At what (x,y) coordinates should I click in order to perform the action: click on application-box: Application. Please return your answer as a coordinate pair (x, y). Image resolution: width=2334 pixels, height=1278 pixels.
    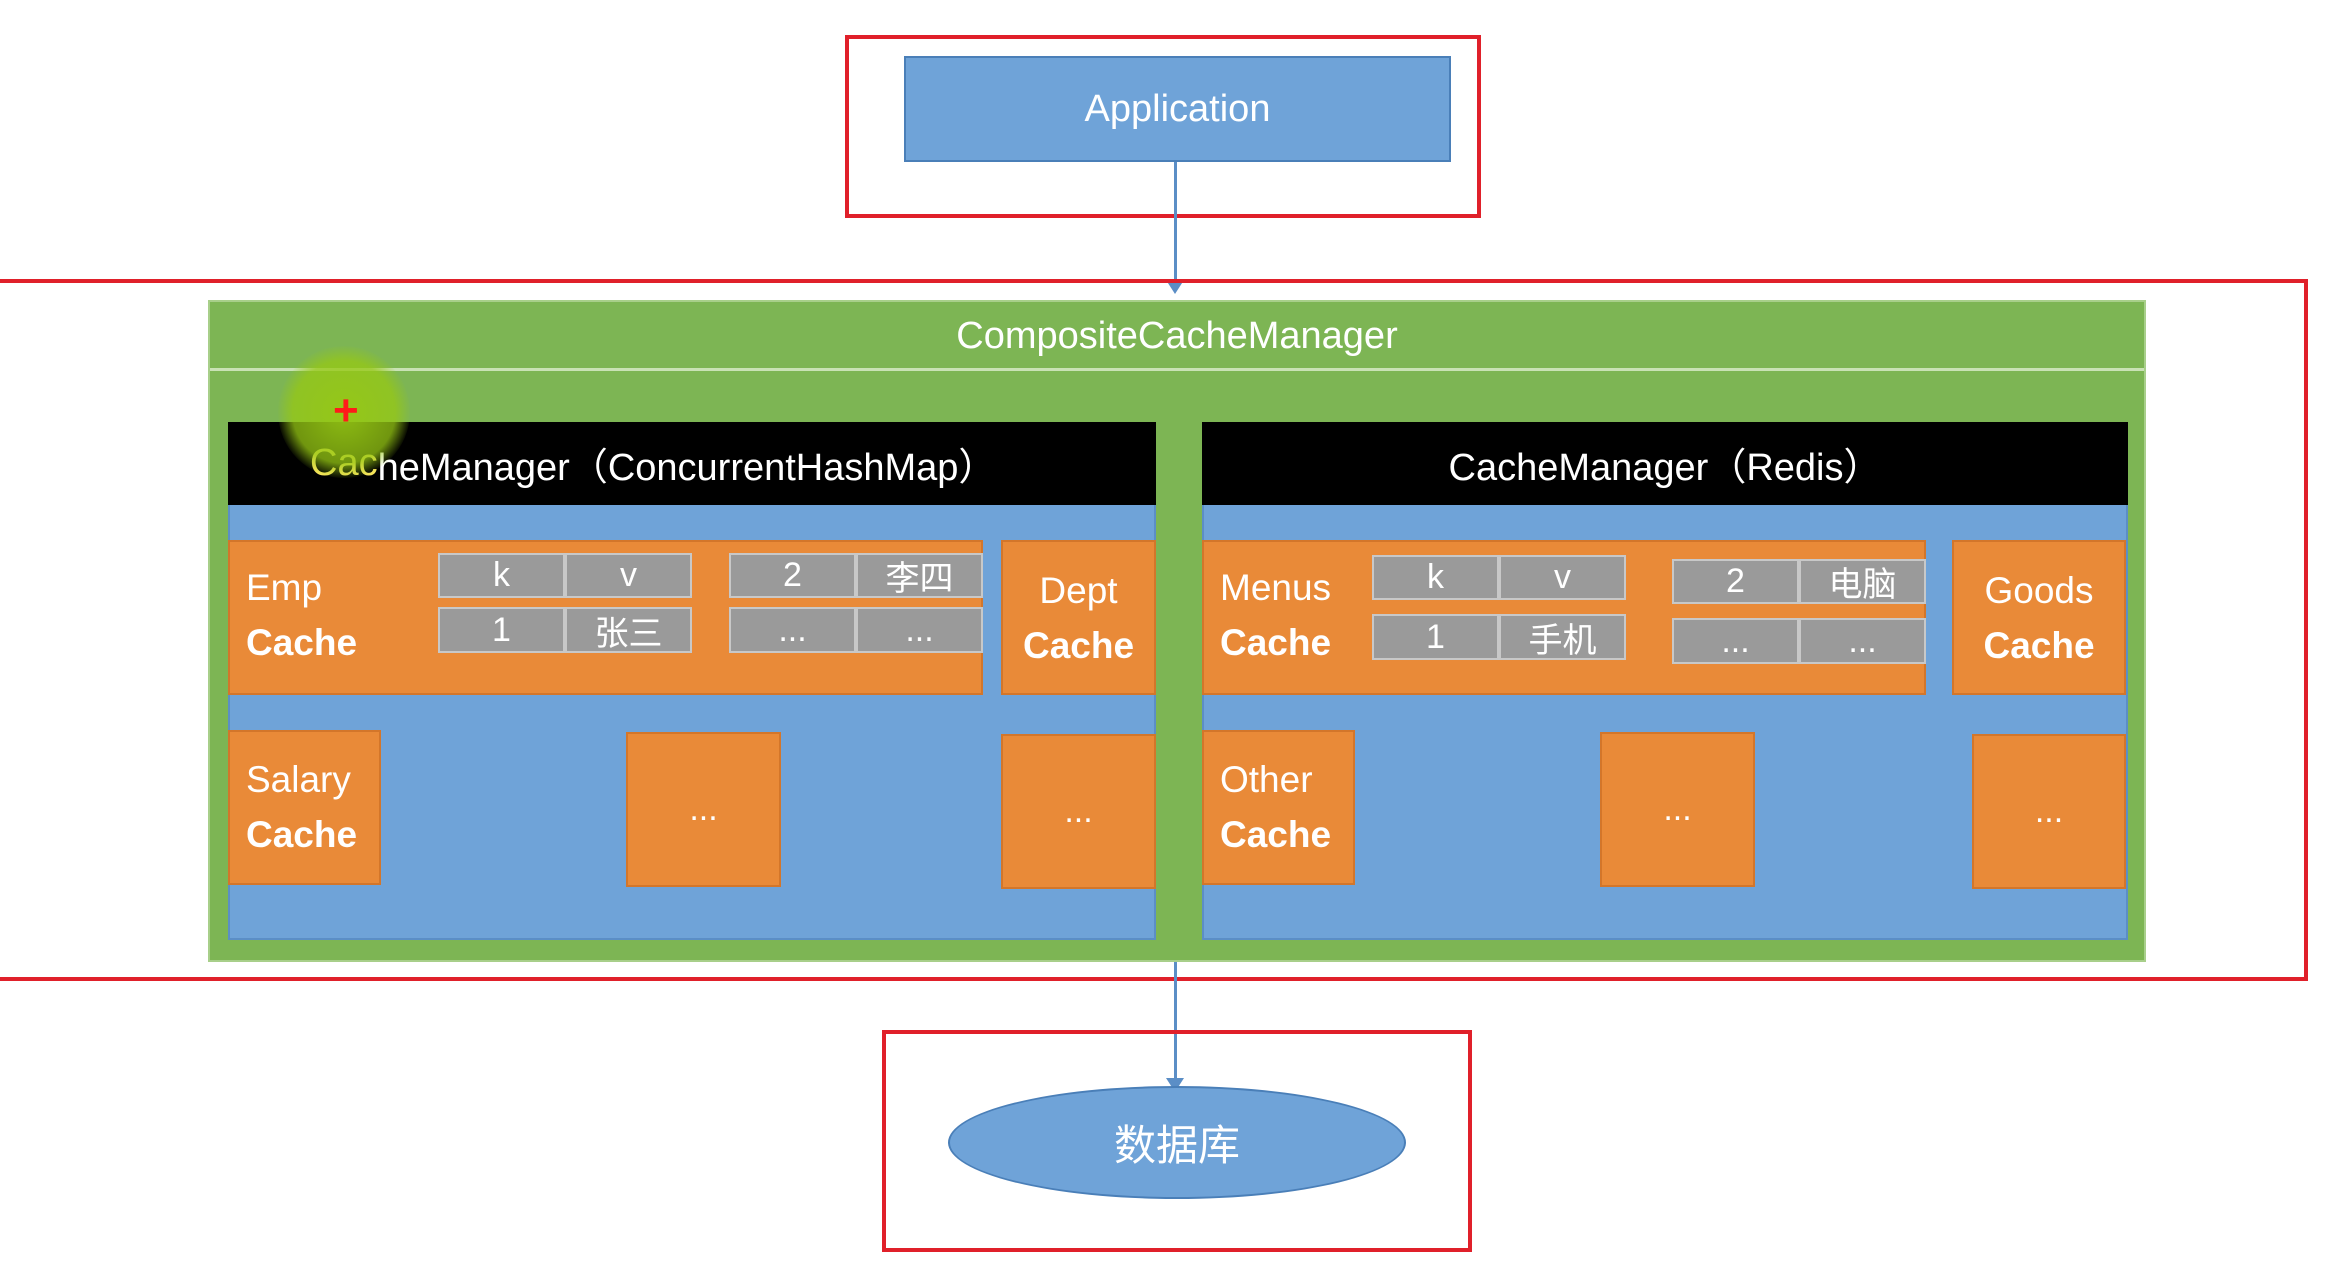
    Looking at the image, I should click on (1177, 109).